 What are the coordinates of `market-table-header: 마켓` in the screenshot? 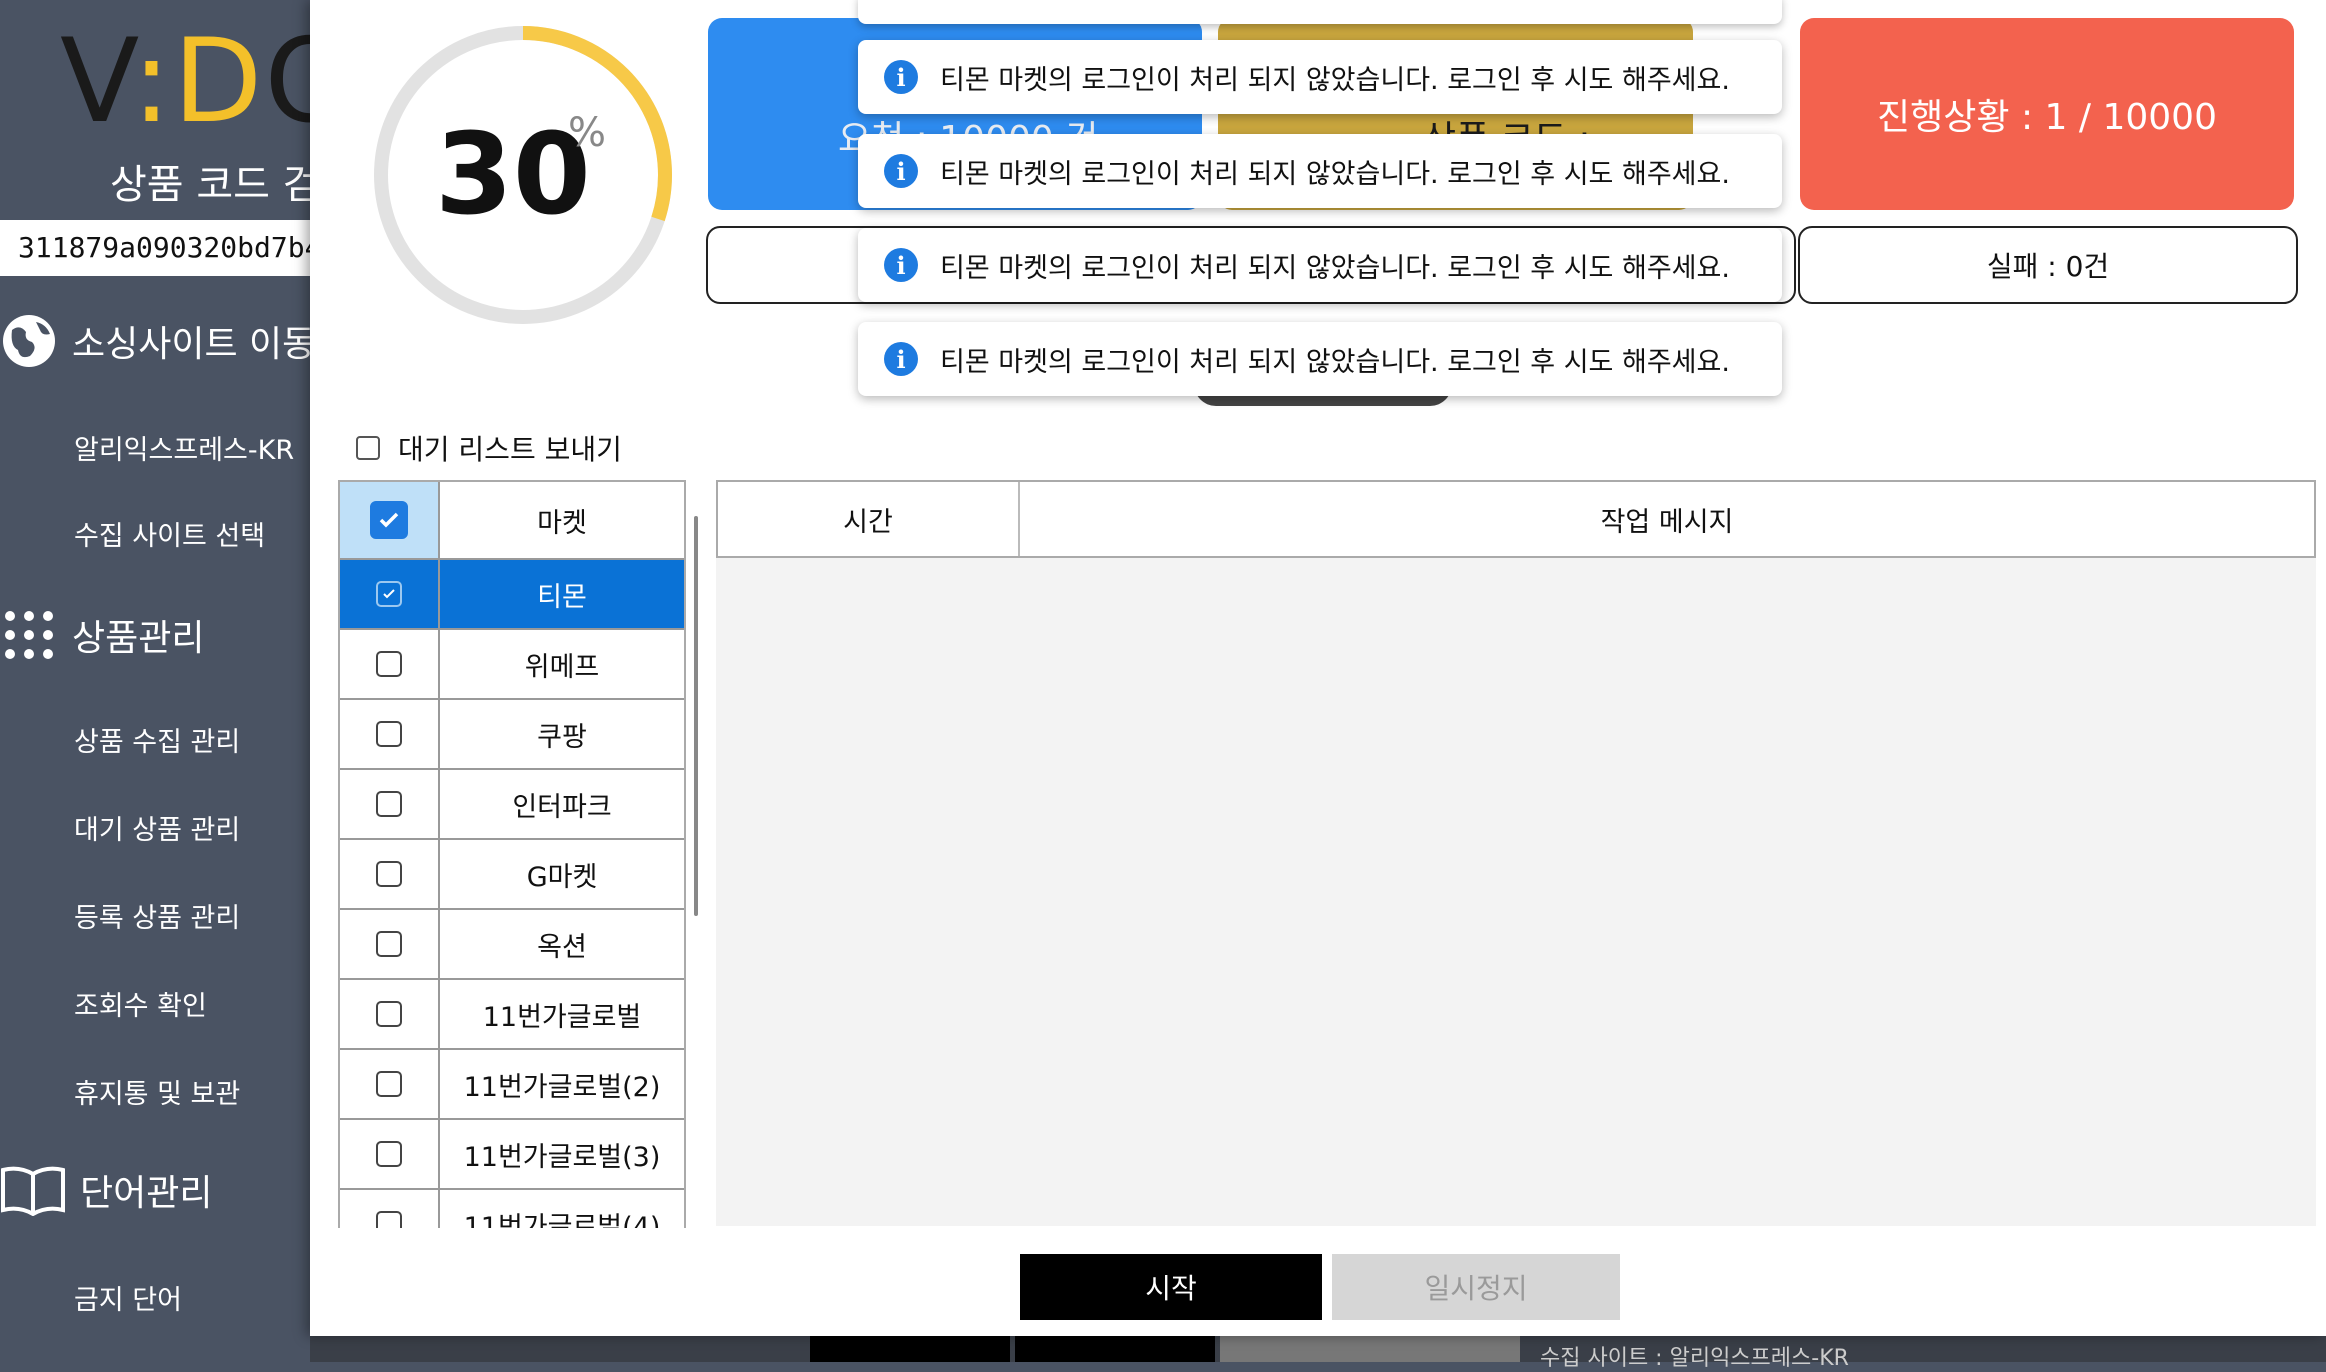 It's located at (512, 521).